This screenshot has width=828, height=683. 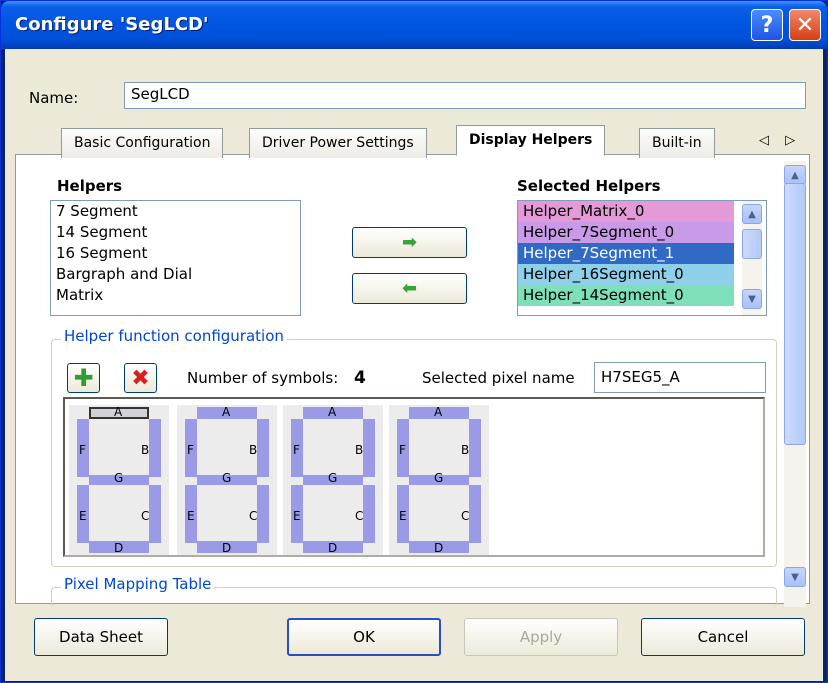 What do you see at coordinates (541, 637) in the screenshot?
I see `apply-button: Apply` at bounding box center [541, 637].